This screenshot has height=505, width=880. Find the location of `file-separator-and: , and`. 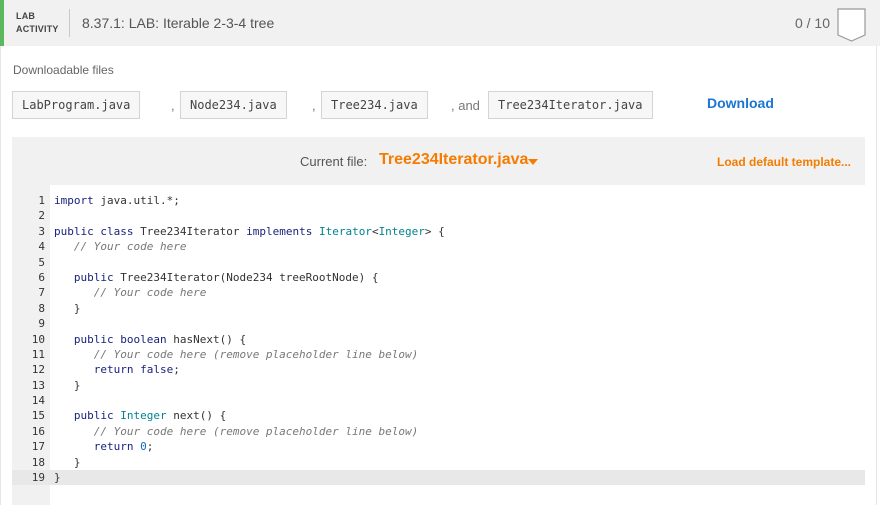

file-separator-and: , and is located at coordinates (465, 105).